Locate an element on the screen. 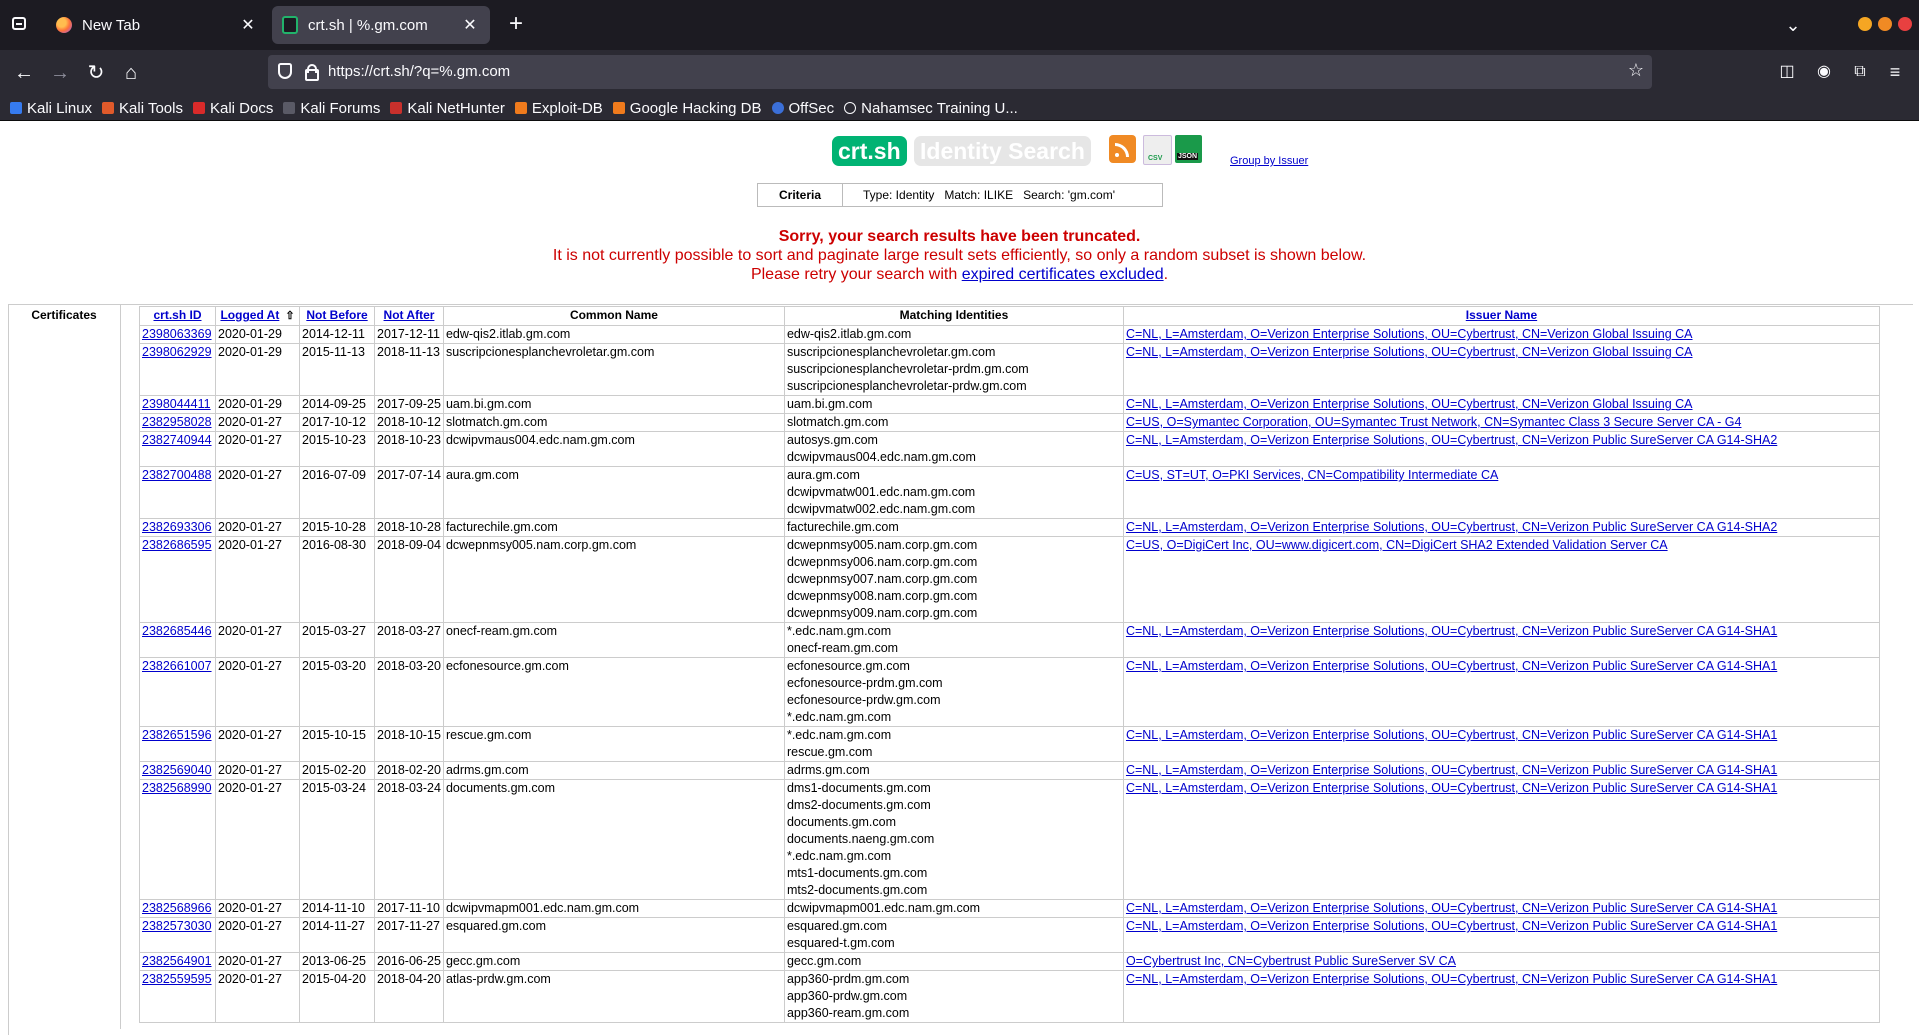 This screenshot has width=1919, height=1035. group-by-issuer-link: Group by Issuer is located at coordinates (1269, 161).